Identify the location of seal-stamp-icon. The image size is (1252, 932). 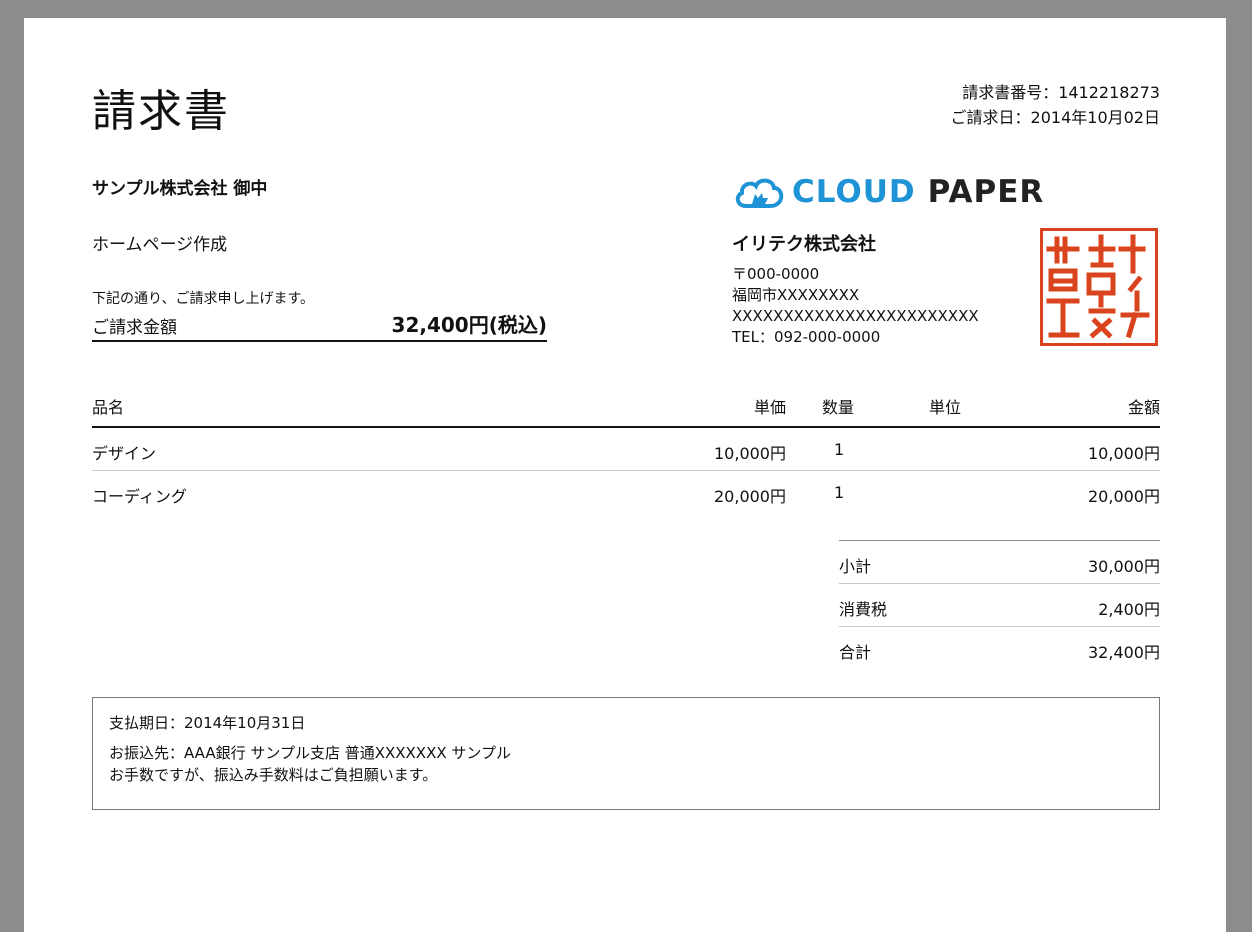
(1098, 286).